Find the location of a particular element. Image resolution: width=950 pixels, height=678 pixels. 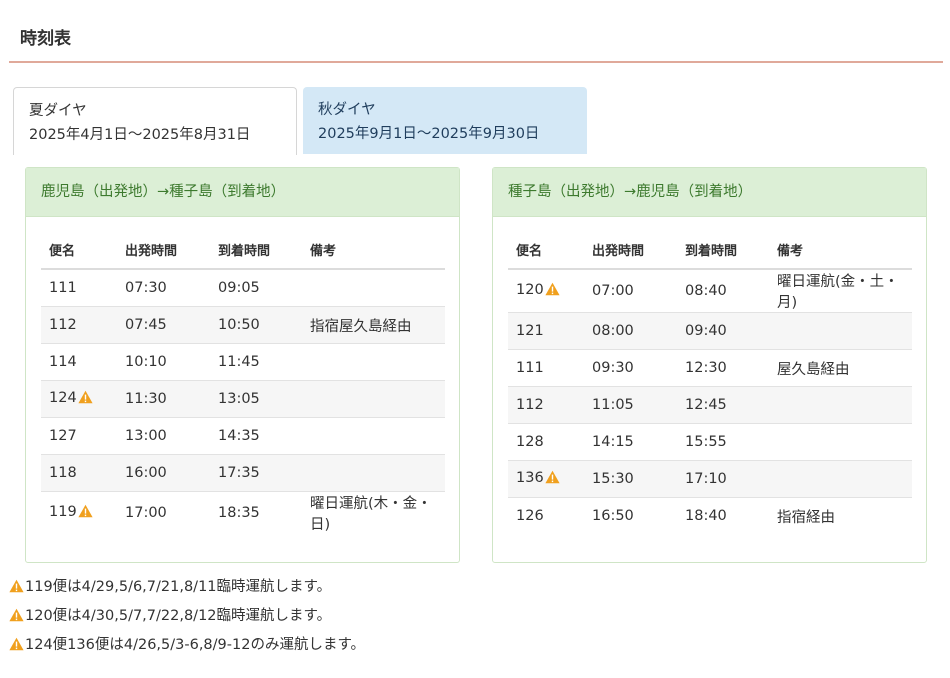

table-row: 121 08:00 09:40 is located at coordinates (710, 331).